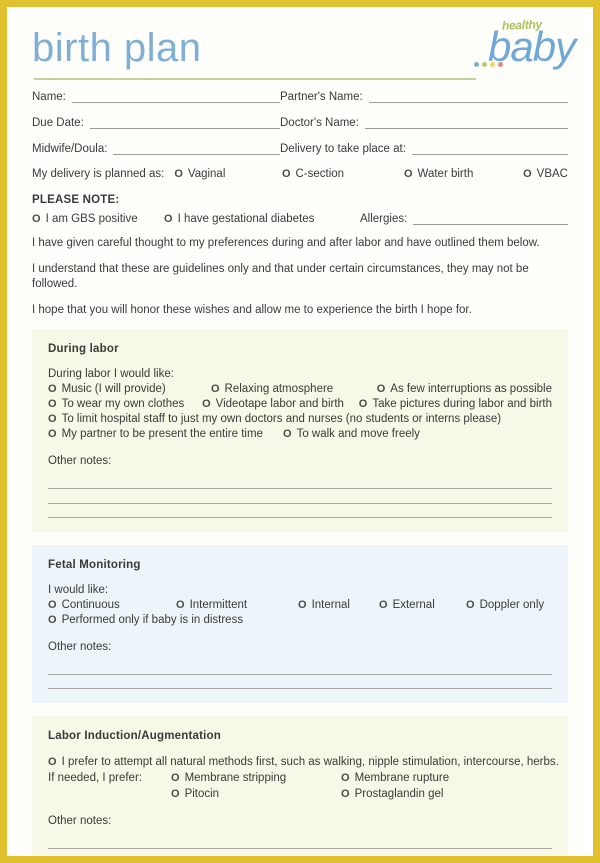 The image size is (600, 863). I want to click on radio-prostaglandin-gel: O Prostaglandin gel, so click(392, 794).